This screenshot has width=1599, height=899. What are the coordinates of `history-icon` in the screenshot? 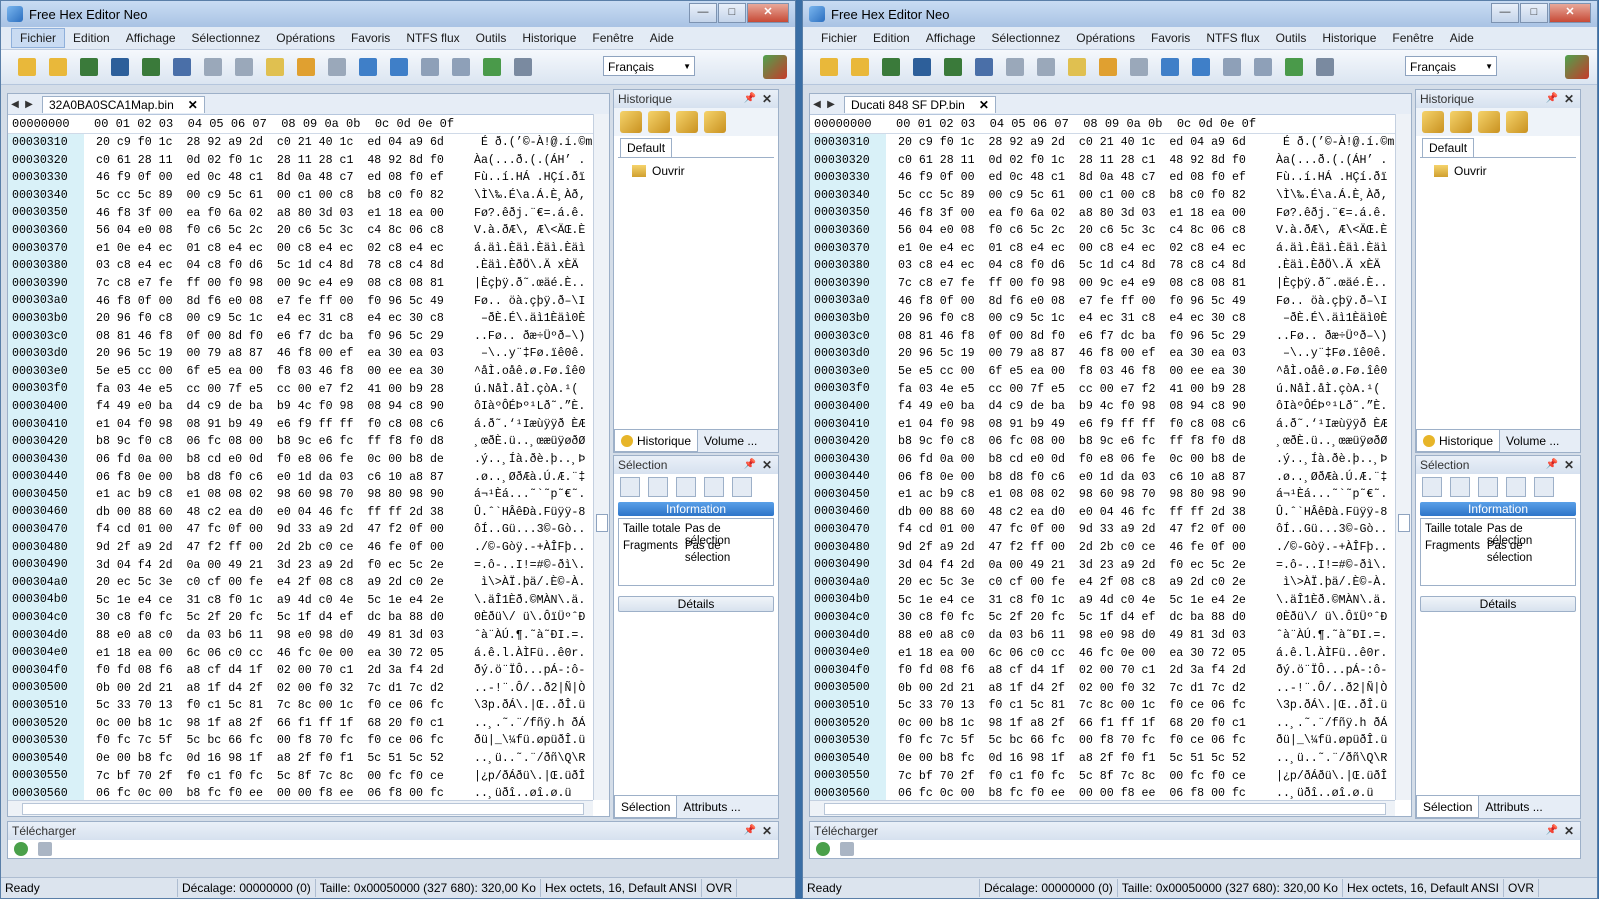 It's located at (1461, 122).